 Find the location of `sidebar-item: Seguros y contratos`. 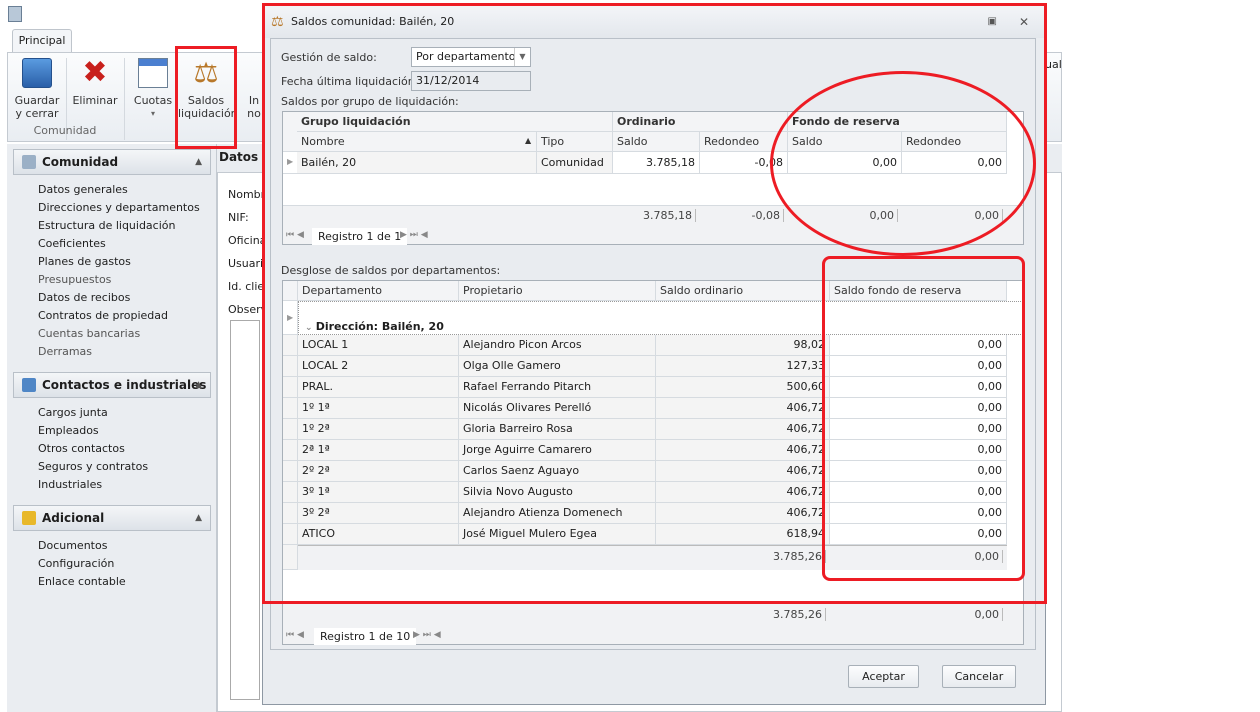

sidebar-item: Seguros y contratos is located at coordinates (93, 466).